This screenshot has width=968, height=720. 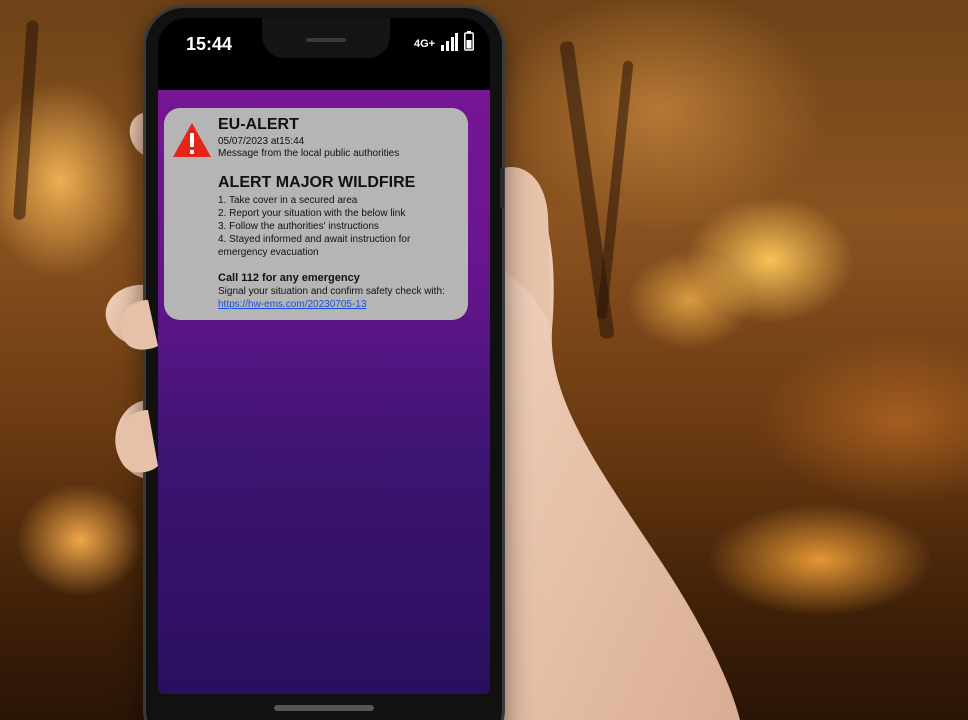 What do you see at coordinates (425, 44) in the screenshot?
I see `network-type: 4G+` at bounding box center [425, 44].